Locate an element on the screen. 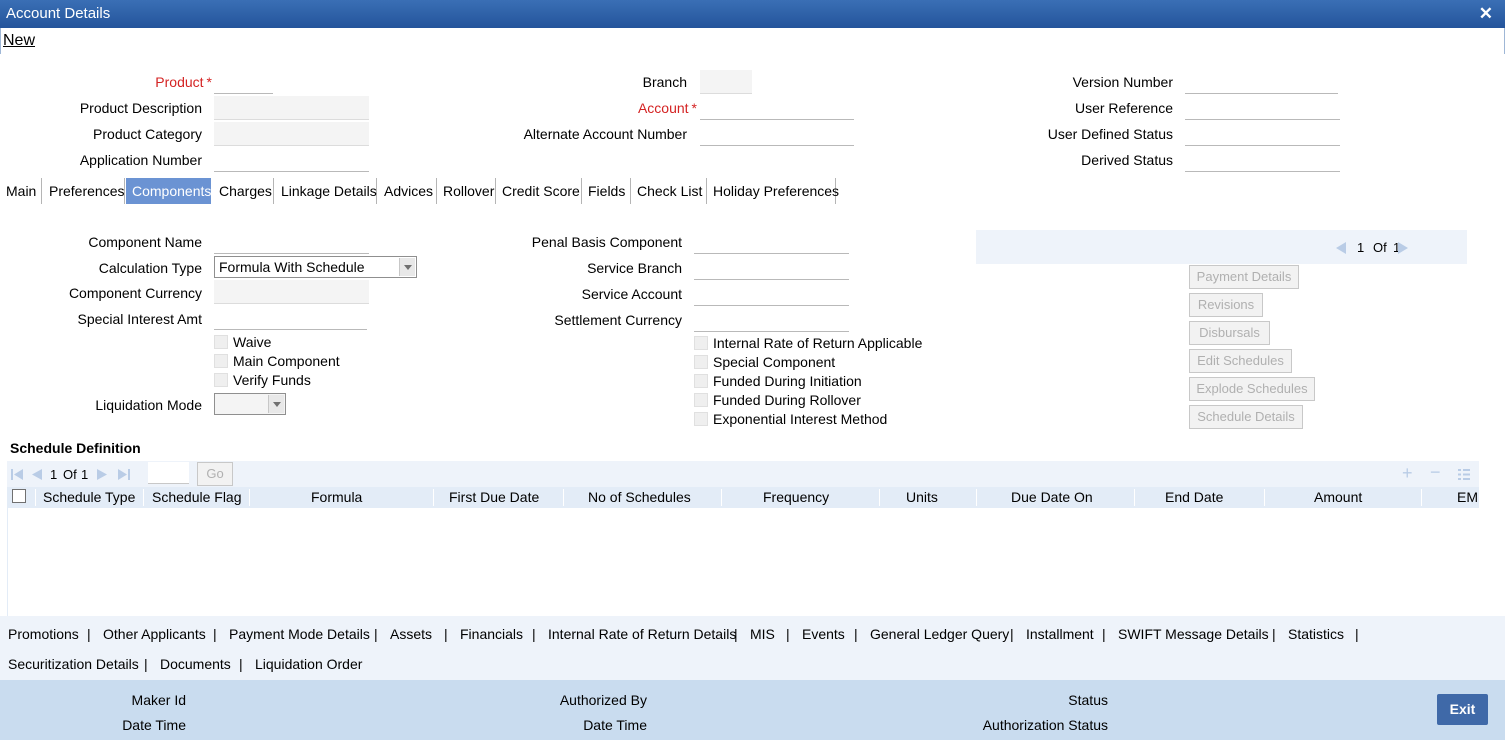 The image size is (1505, 740). link-swift-message-details: SWIFT Message Details is located at coordinates (1193, 634).